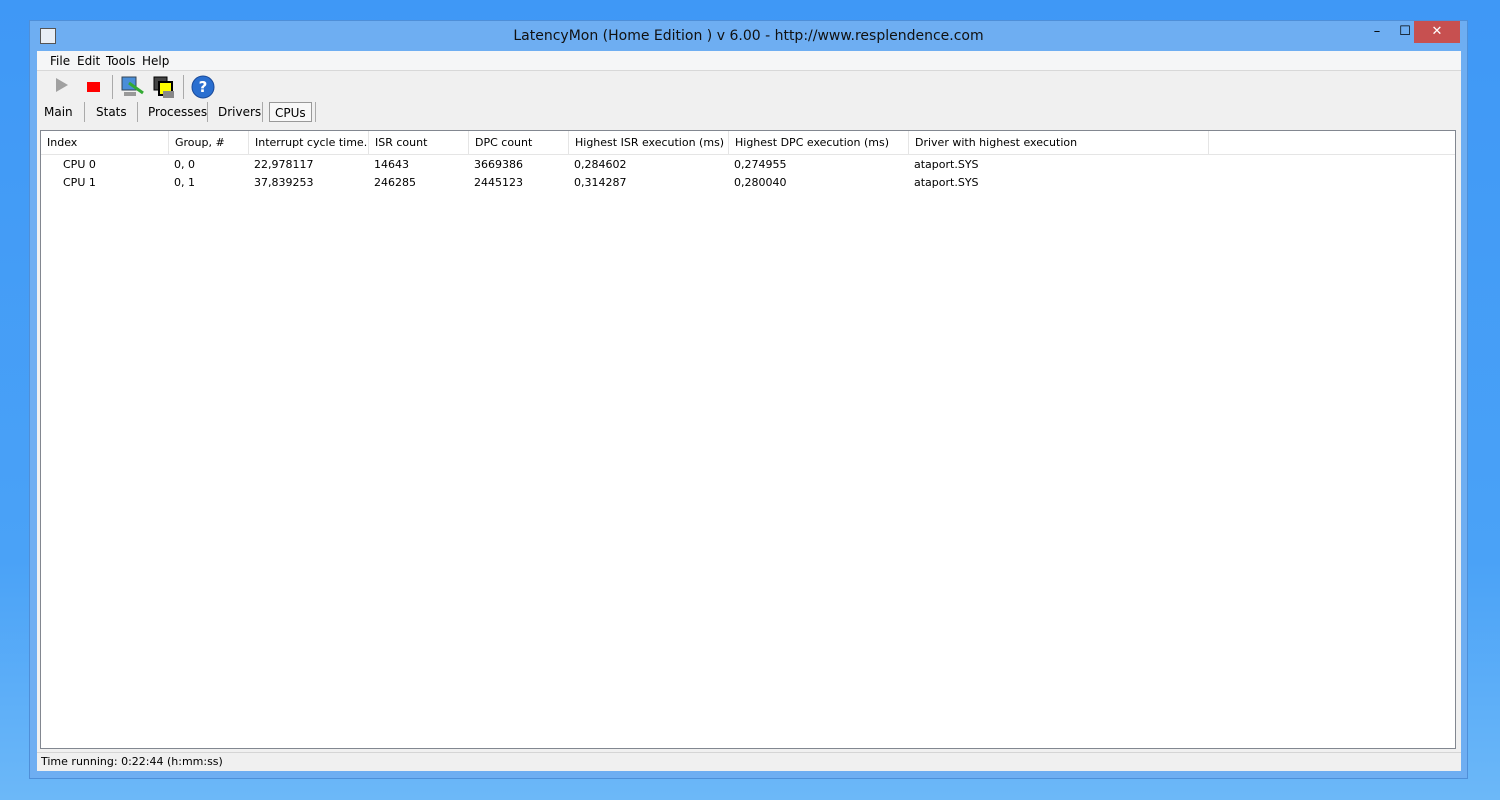 This screenshot has width=1500, height=800. I want to click on tab-cpus: CPUs, so click(290, 112).